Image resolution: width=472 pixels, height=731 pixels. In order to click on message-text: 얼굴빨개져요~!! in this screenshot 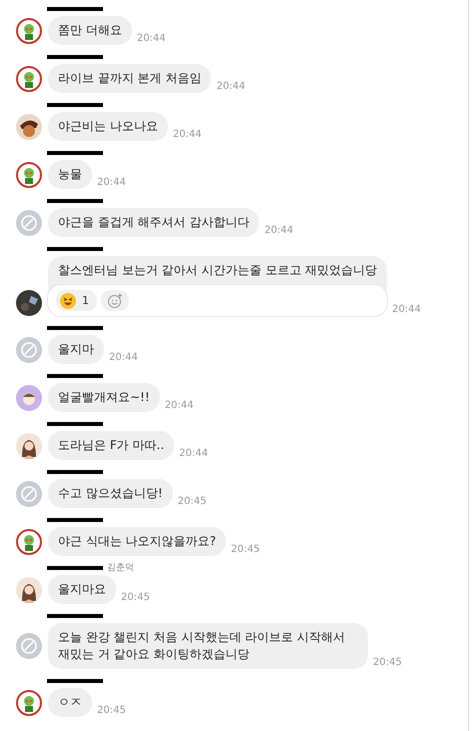, I will do `click(104, 397)`.